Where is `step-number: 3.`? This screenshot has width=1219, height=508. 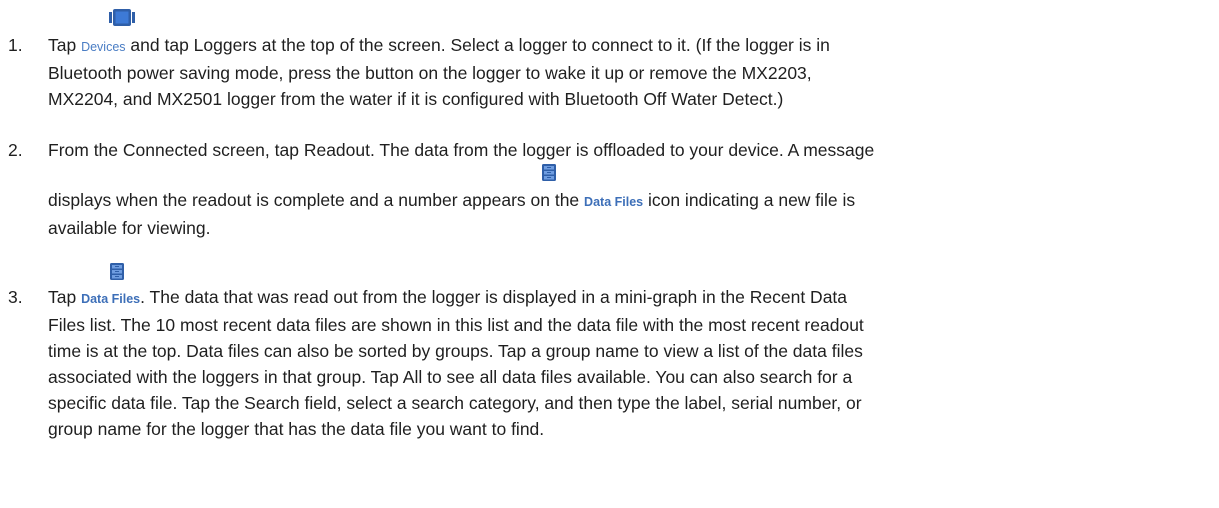
step-number: 3. is located at coordinates (15, 297).